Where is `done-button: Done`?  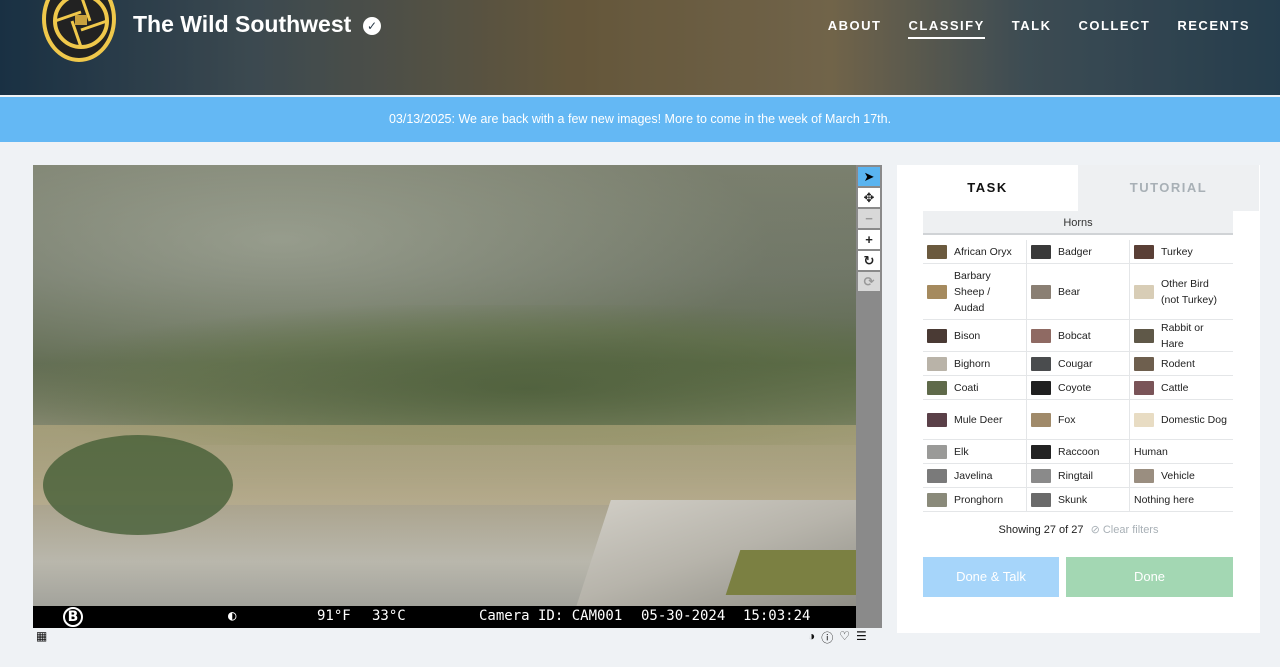
done-button: Done is located at coordinates (1149, 577).